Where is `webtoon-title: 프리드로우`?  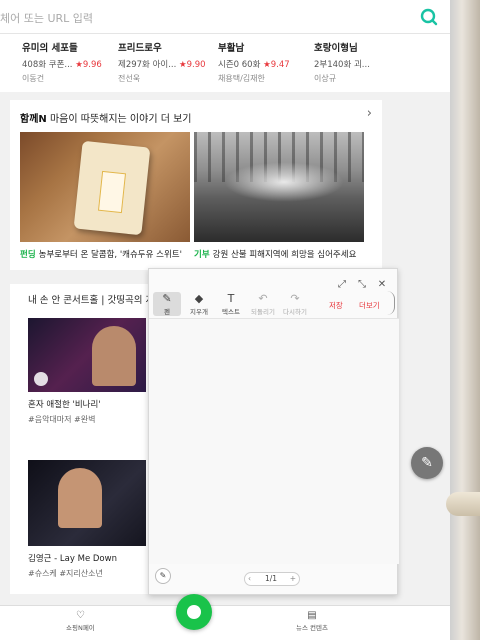
webtoon-title: 프리드로우 is located at coordinates (140, 48).